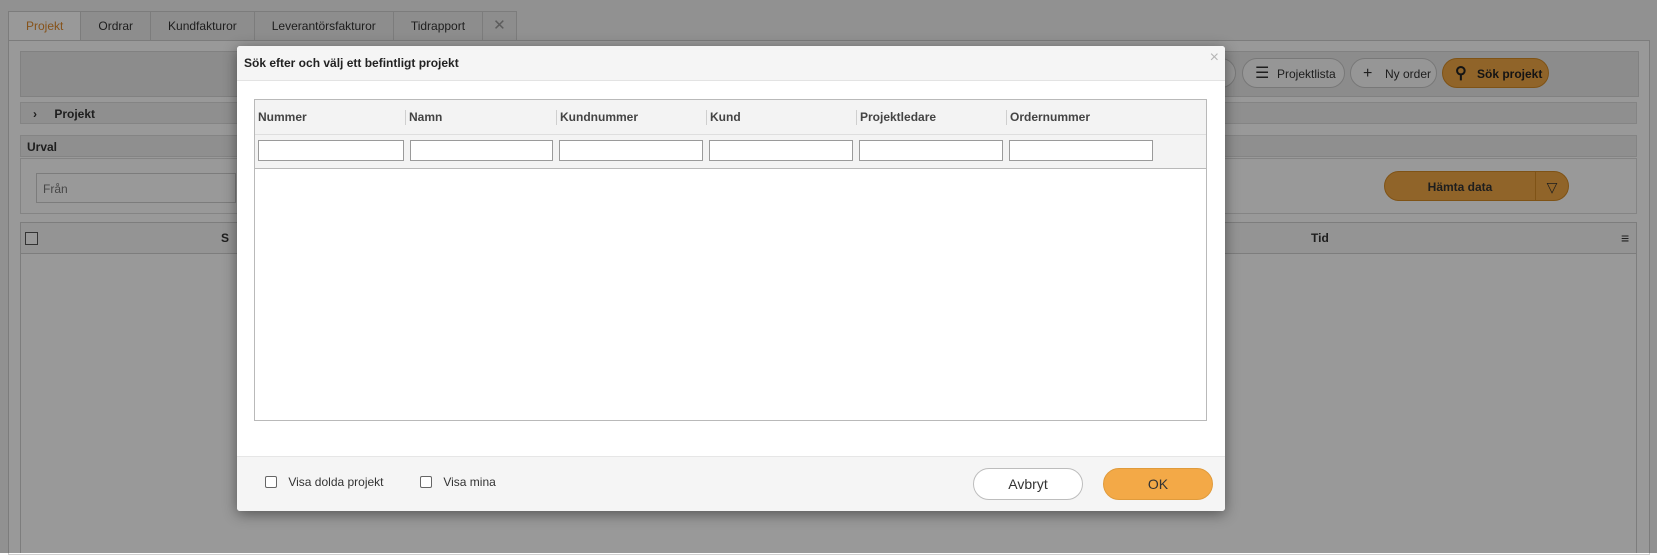 This screenshot has height=555, width=1657. What do you see at coordinates (1214, 58) in the screenshot?
I see `close-icon: ×` at bounding box center [1214, 58].